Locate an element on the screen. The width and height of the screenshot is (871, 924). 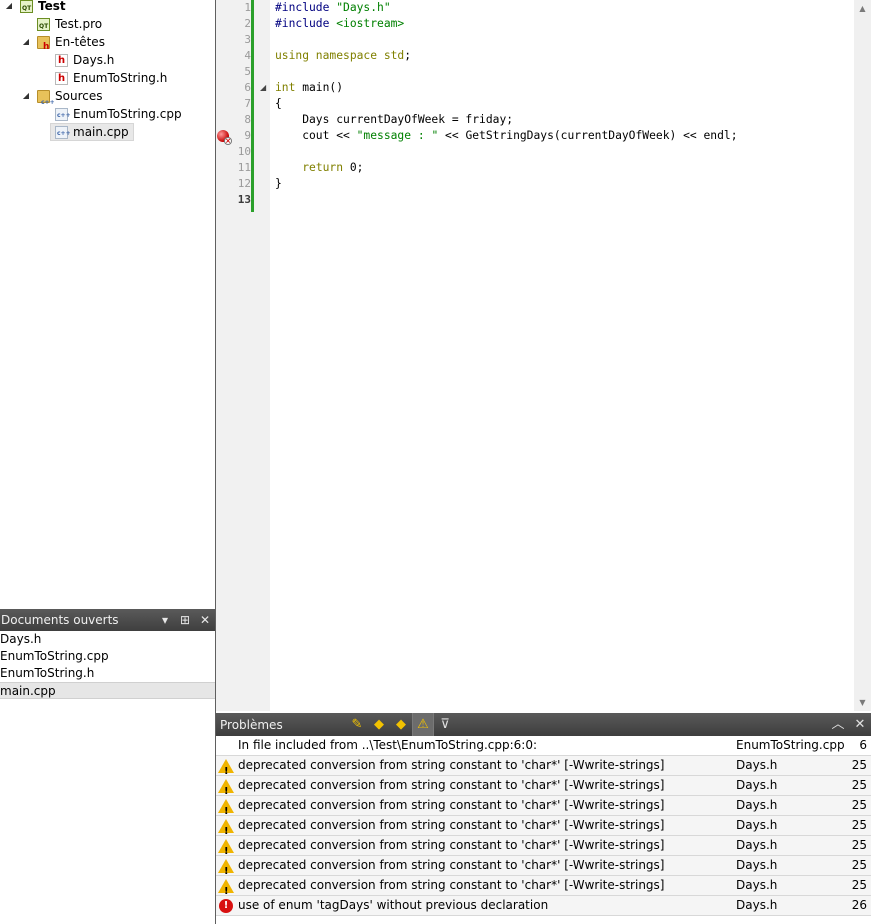
open-documents-title: Documents ouverts is located at coordinates (60, 620).